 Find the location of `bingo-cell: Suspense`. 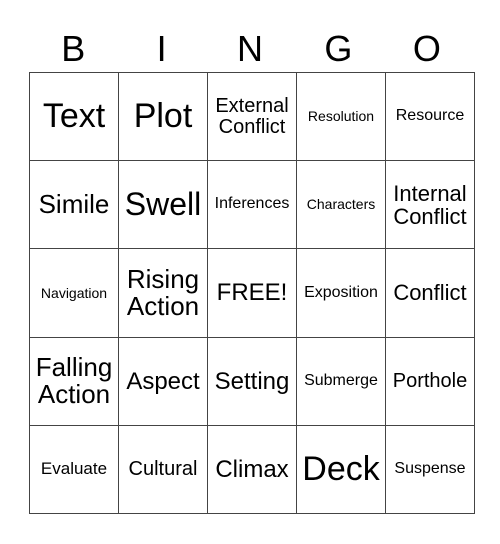

bingo-cell: Suspense is located at coordinates (430, 469).